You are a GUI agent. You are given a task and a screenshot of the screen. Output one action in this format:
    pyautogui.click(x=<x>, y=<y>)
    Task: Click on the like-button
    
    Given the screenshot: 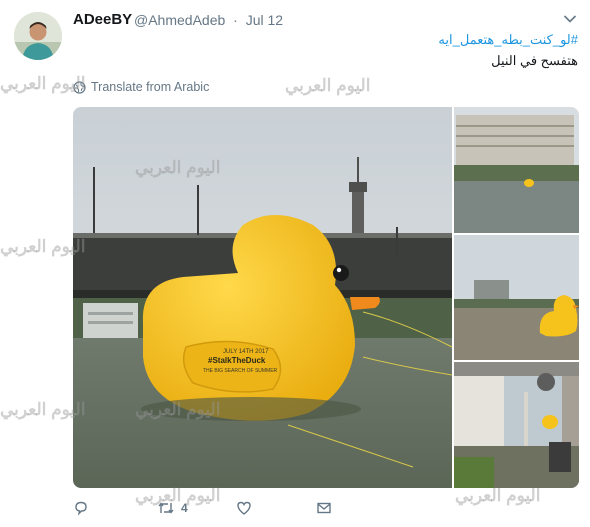 What is the action you would take?
    pyautogui.click(x=244, y=508)
    